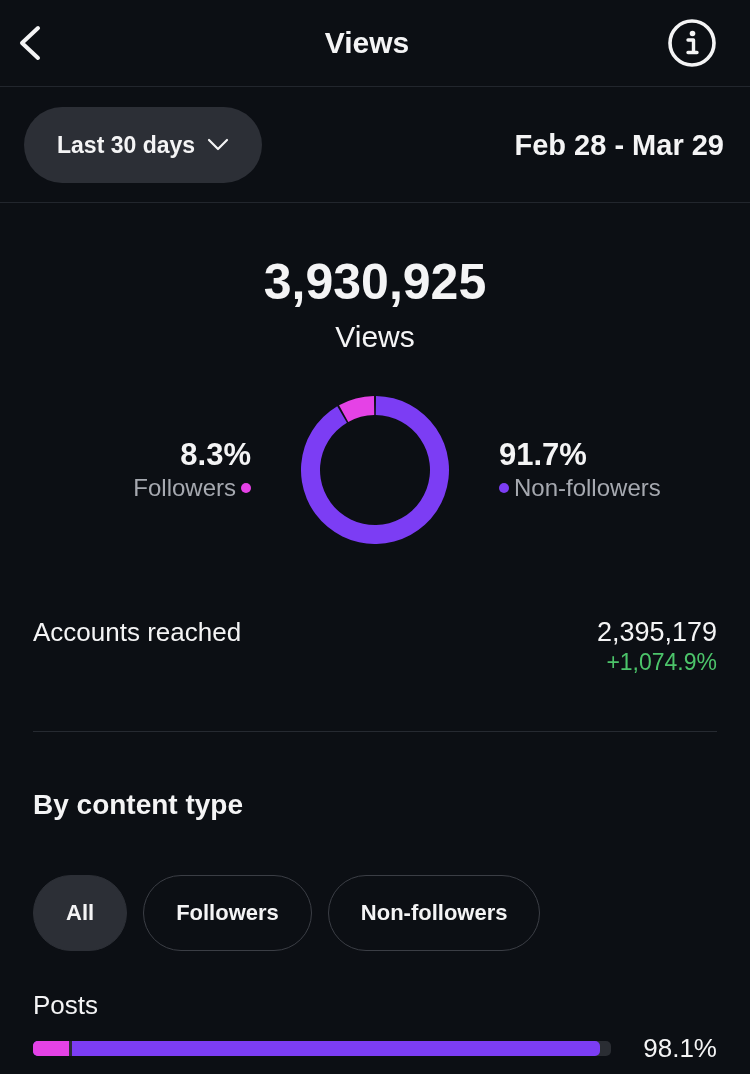 The width and height of the screenshot is (750, 1074). I want to click on info-icon, so click(692, 43).